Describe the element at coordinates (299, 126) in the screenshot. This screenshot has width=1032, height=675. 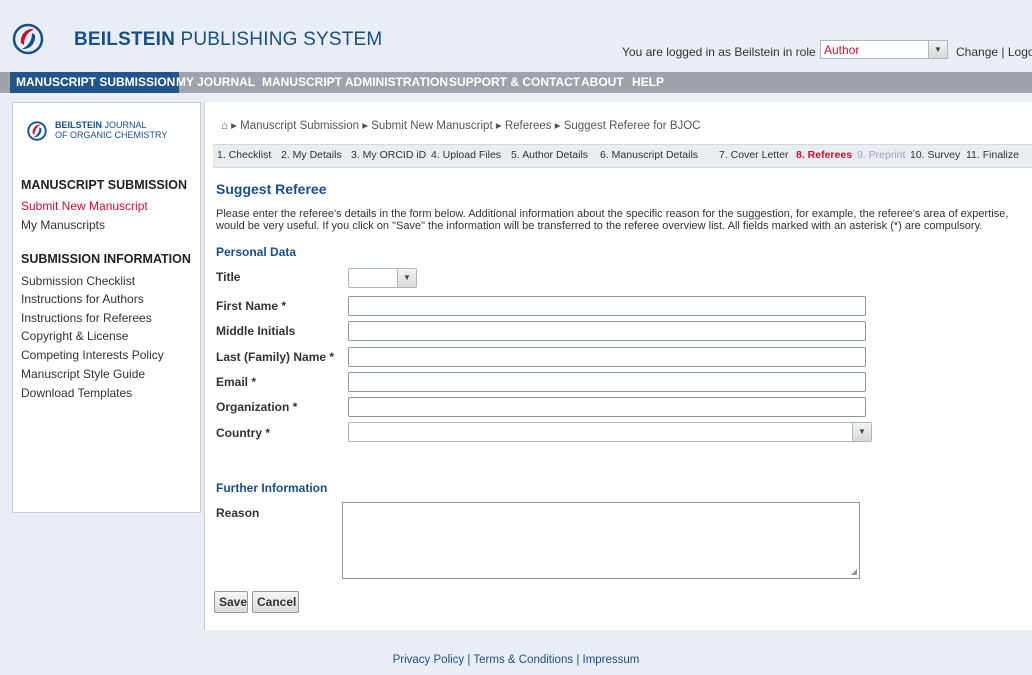
I see `breadcrumb-item: Manuscript Submission` at that location.